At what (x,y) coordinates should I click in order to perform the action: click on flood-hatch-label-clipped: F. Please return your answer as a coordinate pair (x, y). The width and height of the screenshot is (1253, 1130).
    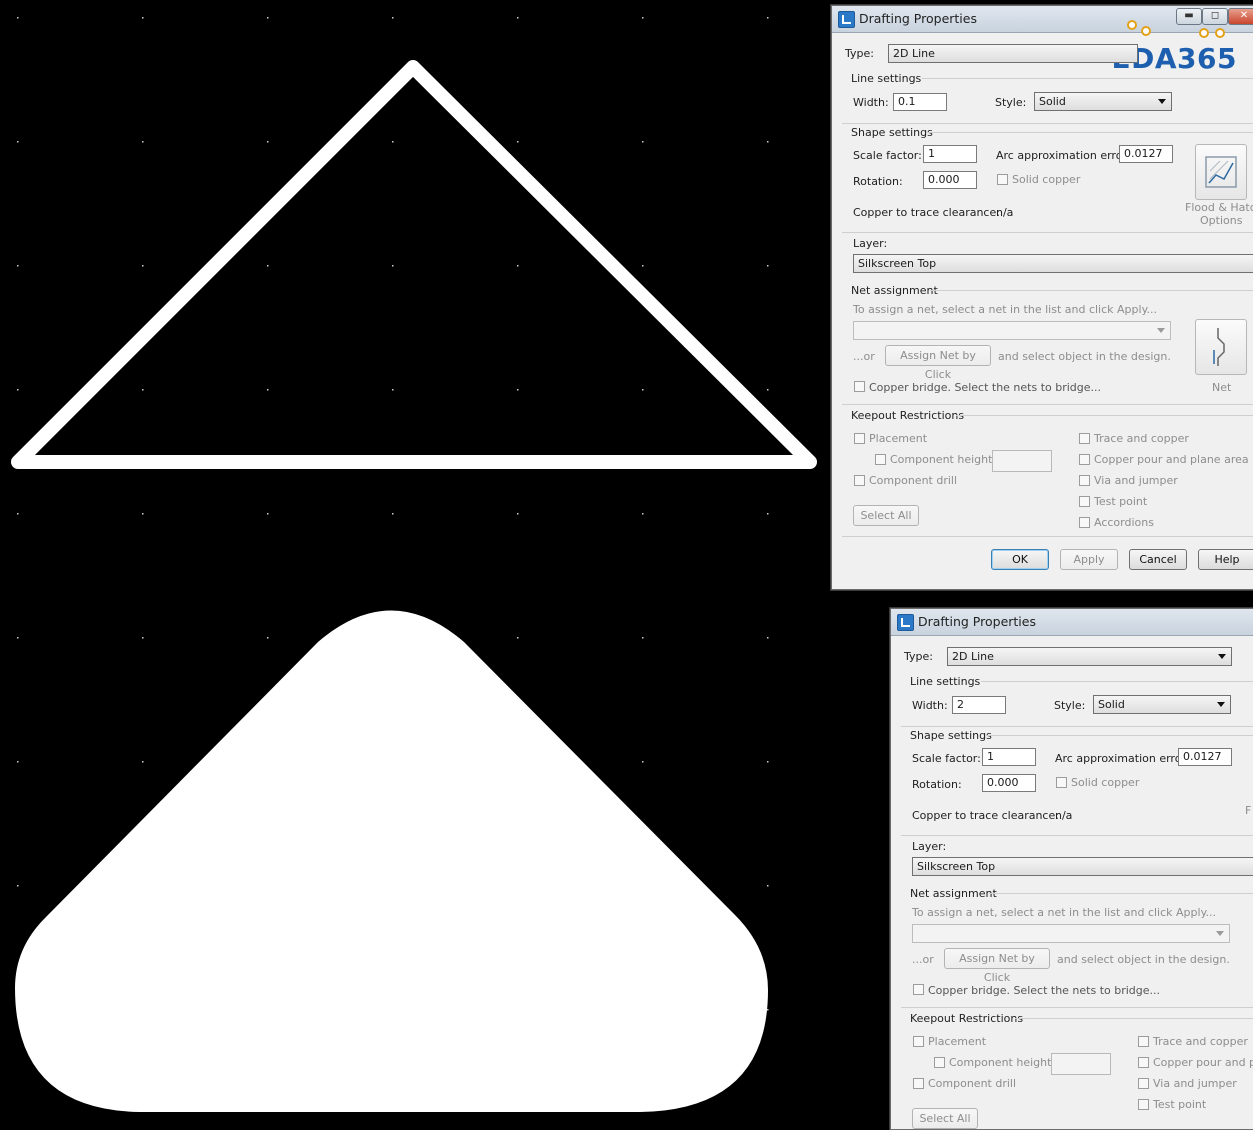
    Looking at the image, I should click on (1248, 810).